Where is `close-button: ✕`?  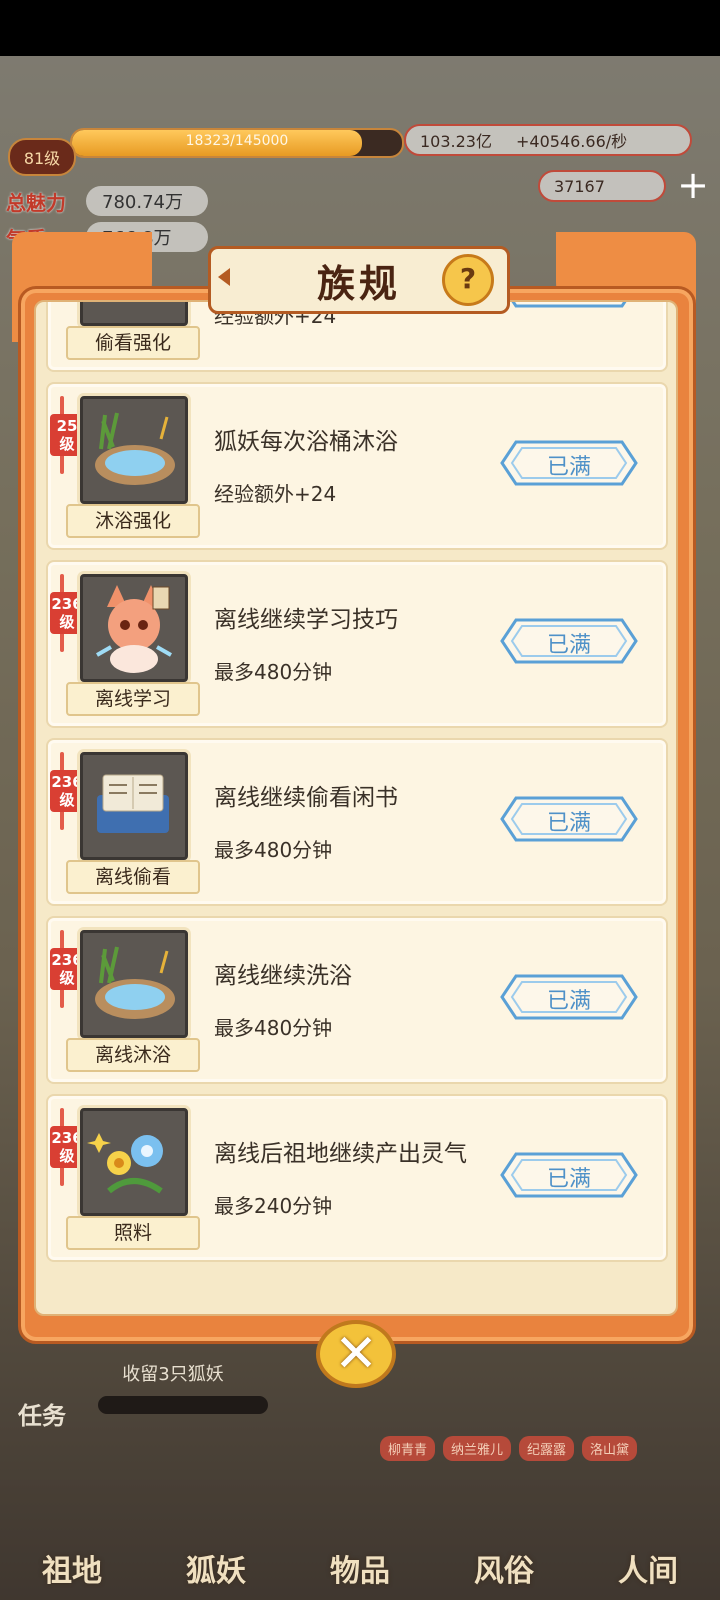 close-button: ✕ is located at coordinates (356, 1356).